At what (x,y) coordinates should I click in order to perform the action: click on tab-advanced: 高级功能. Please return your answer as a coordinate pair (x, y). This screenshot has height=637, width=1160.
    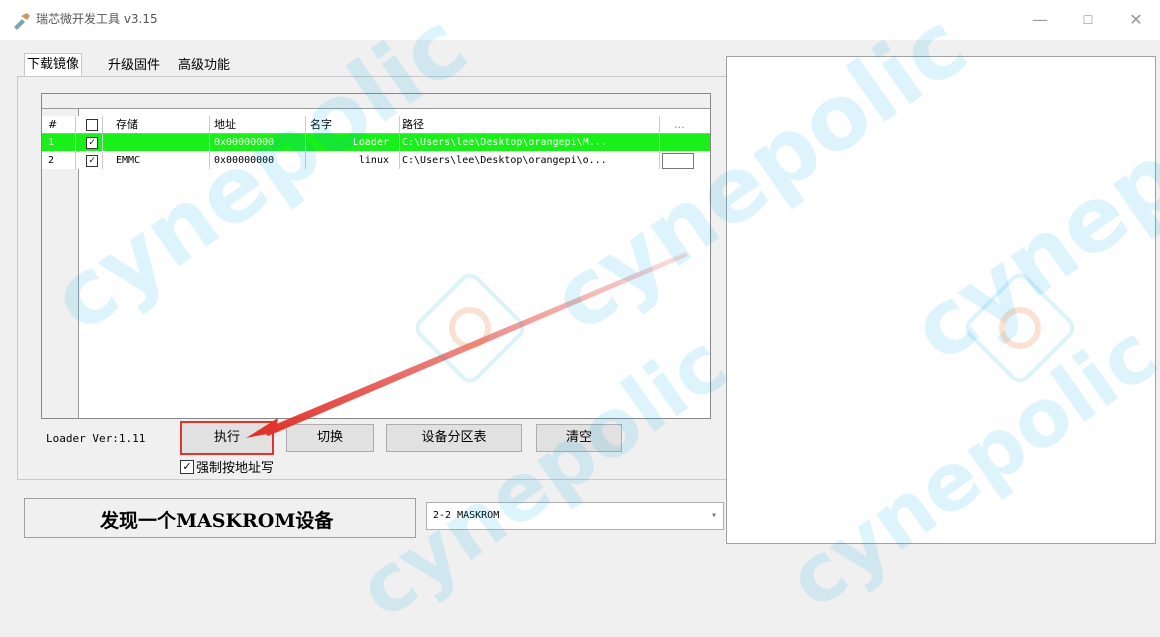
    Looking at the image, I should click on (204, 66).